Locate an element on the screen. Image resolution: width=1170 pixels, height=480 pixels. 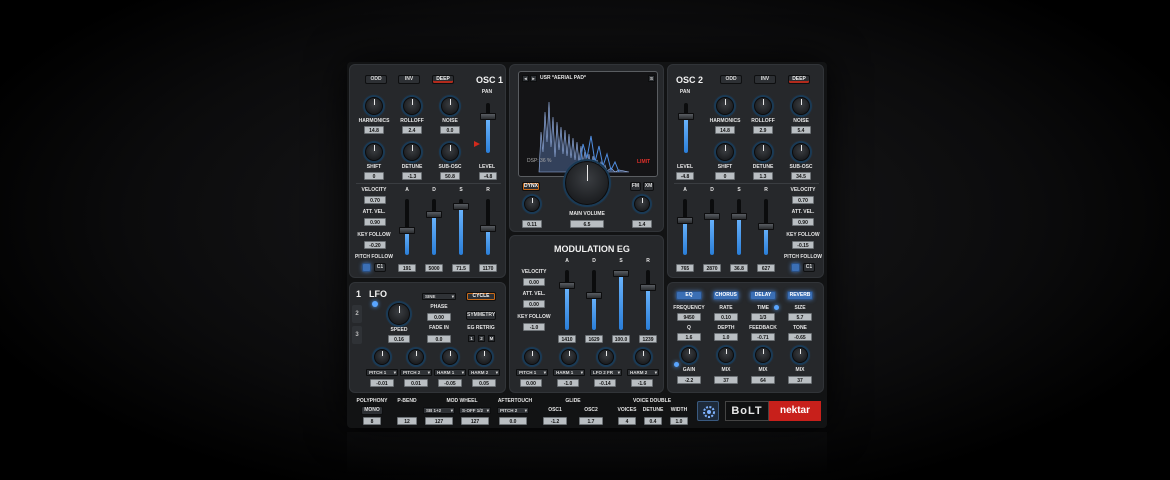
glide-osc2-value: 1.7 is located at coordinates (591, 421).